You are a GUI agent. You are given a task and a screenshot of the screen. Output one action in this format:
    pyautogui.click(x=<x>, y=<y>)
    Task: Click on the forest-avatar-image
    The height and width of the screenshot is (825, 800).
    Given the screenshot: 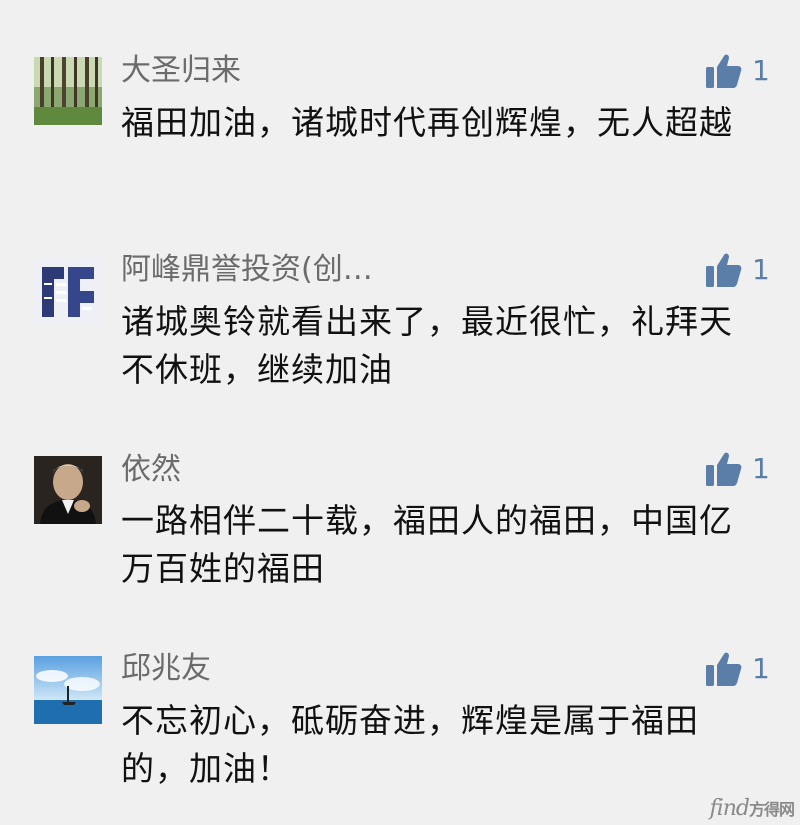 What is the action you would take?
    pyautogui.click(x=68, y=91)
    